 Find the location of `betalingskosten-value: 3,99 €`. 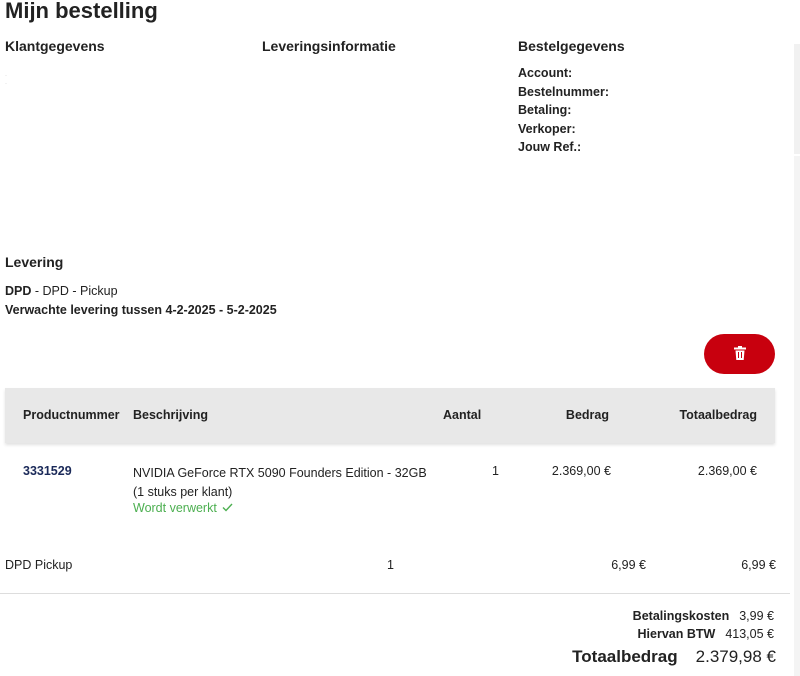

betalingskosten-value: 3,99 € is located at coordinates (756, 616).